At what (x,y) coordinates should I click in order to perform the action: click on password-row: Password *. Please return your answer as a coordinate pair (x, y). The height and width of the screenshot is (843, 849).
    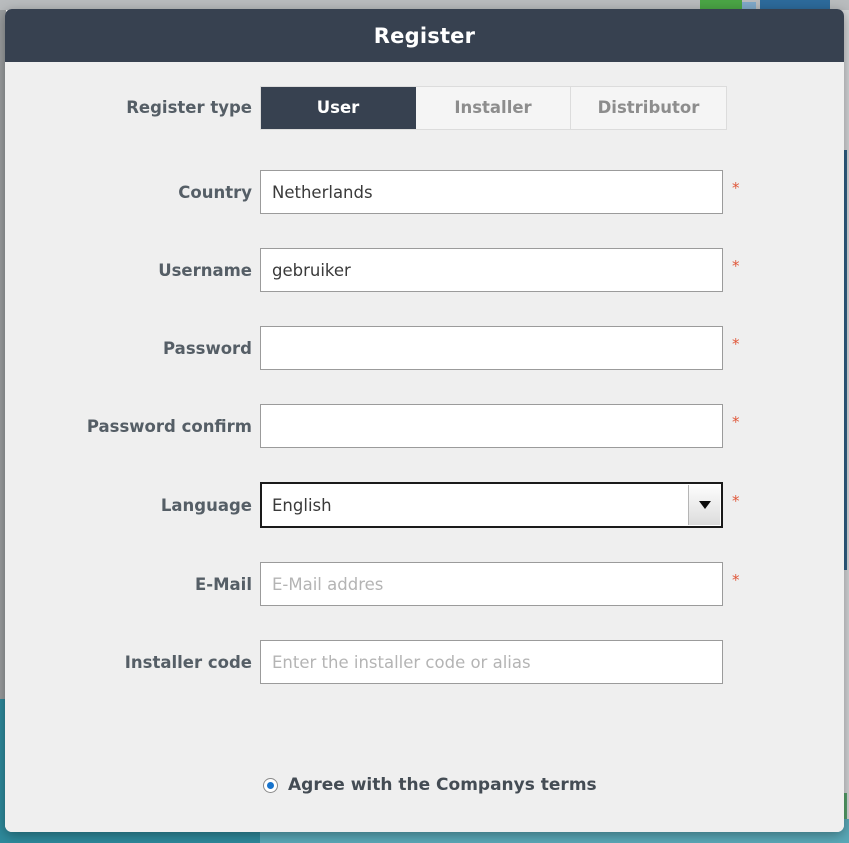
    Looking at the image, I should click on (424, 348).